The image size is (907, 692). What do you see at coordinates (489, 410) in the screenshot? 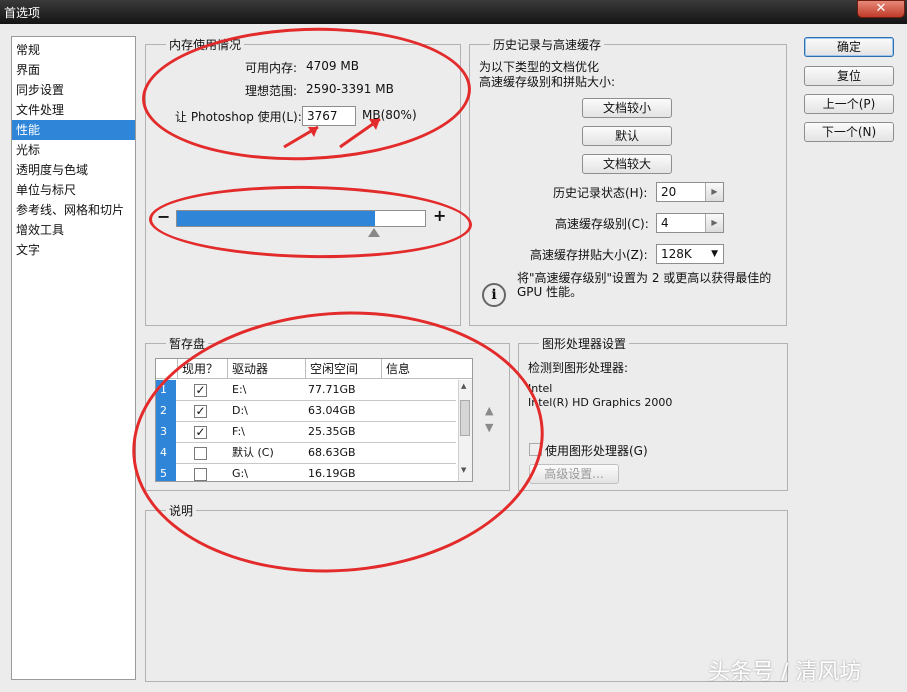
I see `move-up-icon: ▲` at bounding box center [489, 410].